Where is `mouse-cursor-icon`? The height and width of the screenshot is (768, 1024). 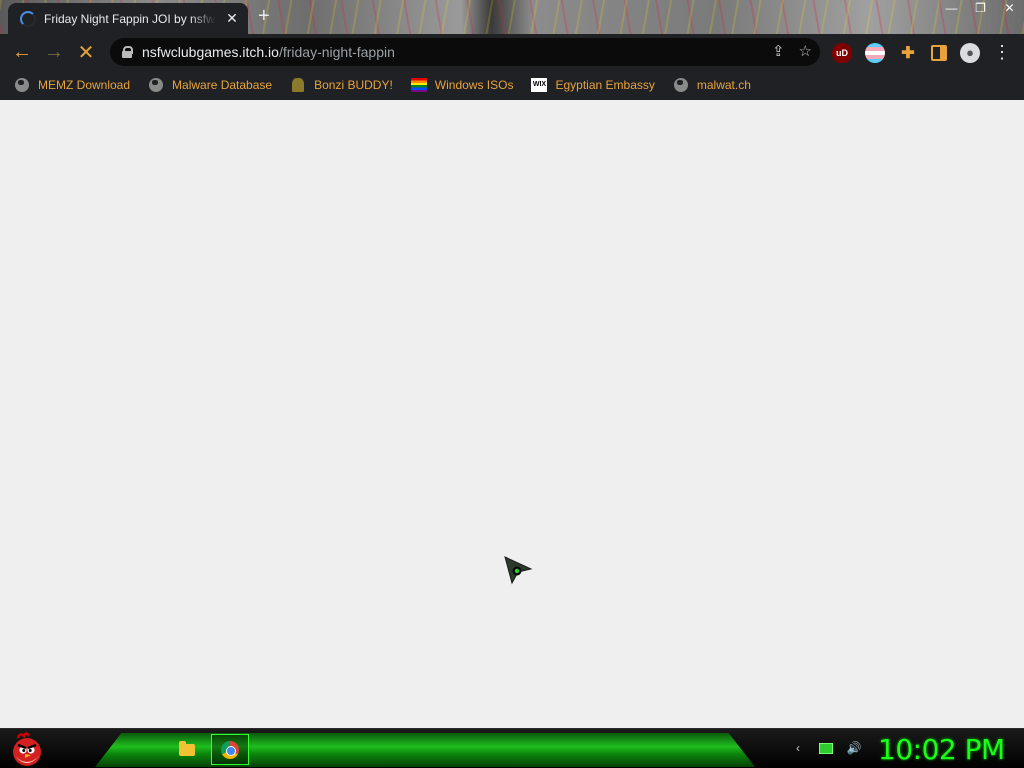 mouse-cursor-icon is located at coordinates (518, 570).